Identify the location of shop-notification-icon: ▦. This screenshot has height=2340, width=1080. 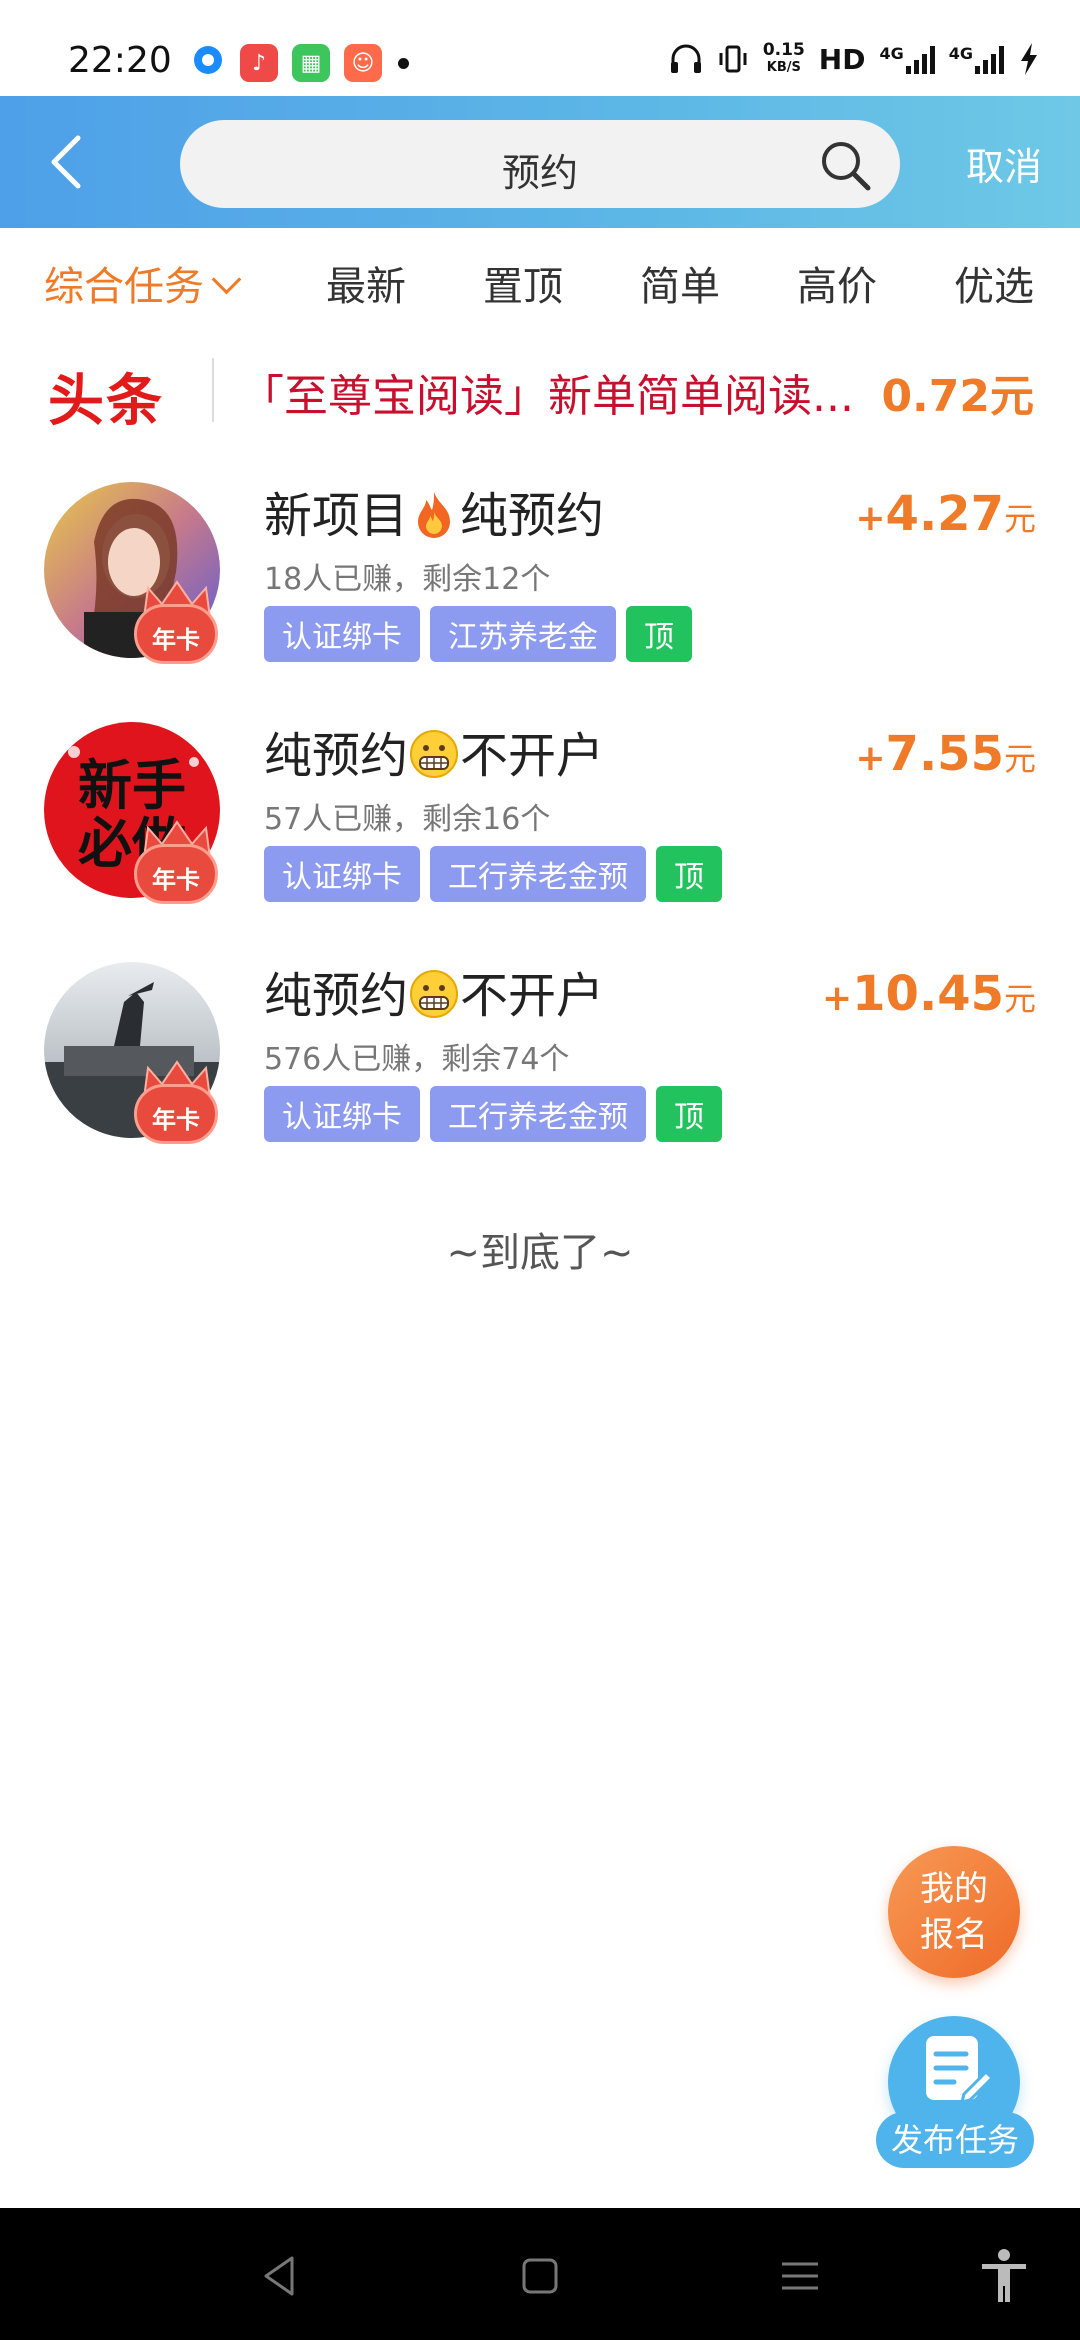
(311, 63).